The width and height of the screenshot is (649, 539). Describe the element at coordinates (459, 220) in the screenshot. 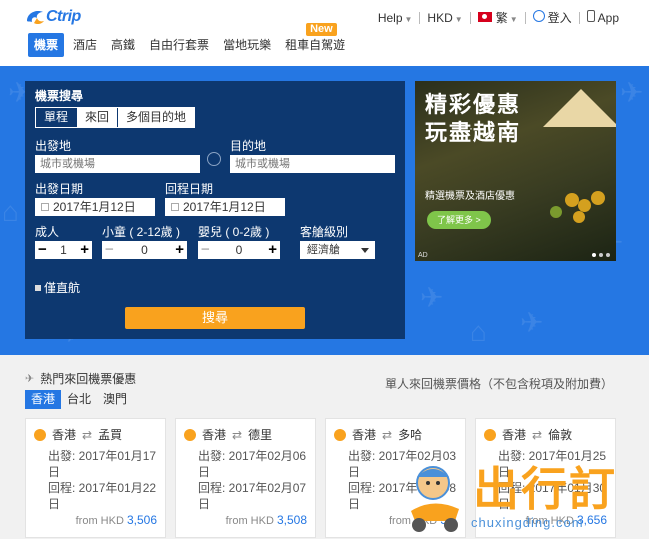

I see `learn-more-button: 了解更多 >` at that location.